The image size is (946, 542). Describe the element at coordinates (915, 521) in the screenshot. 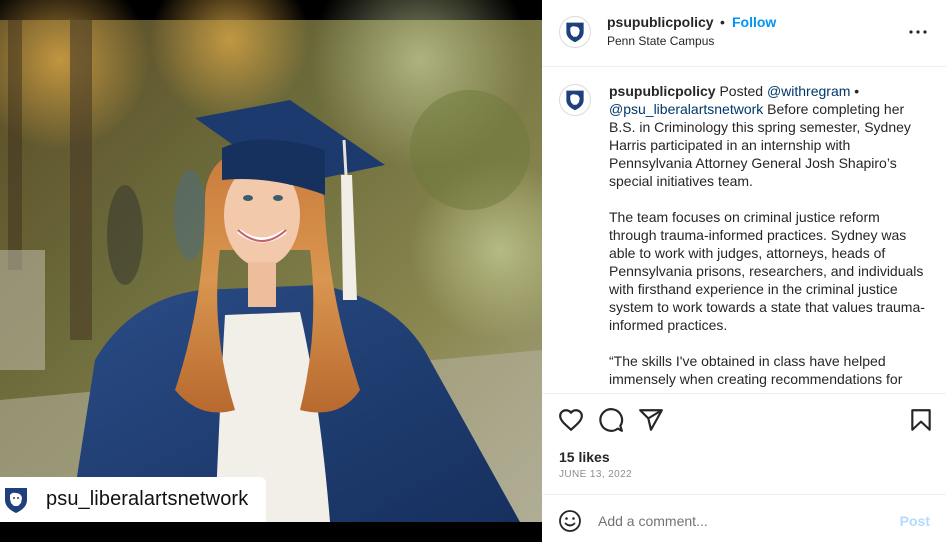

I see `post-comment-button: Post` at that location.